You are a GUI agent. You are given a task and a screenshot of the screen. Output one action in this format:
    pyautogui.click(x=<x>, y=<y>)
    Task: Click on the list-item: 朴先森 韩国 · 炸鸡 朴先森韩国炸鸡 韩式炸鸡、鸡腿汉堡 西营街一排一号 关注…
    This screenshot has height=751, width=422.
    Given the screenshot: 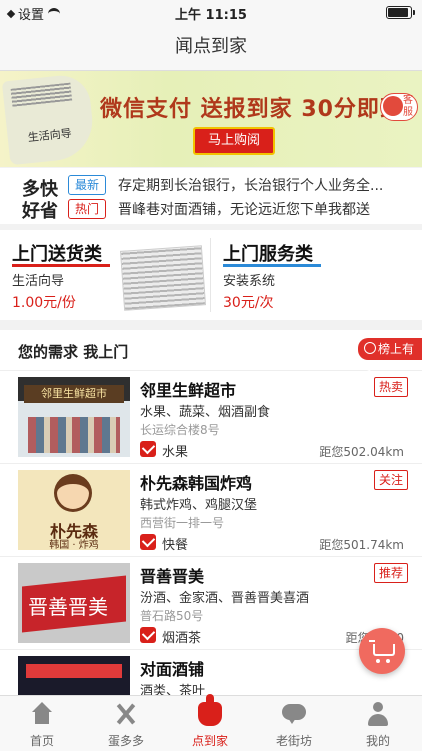 What is the action you would take?
    pyautogui.click(x=211, y=510)
    